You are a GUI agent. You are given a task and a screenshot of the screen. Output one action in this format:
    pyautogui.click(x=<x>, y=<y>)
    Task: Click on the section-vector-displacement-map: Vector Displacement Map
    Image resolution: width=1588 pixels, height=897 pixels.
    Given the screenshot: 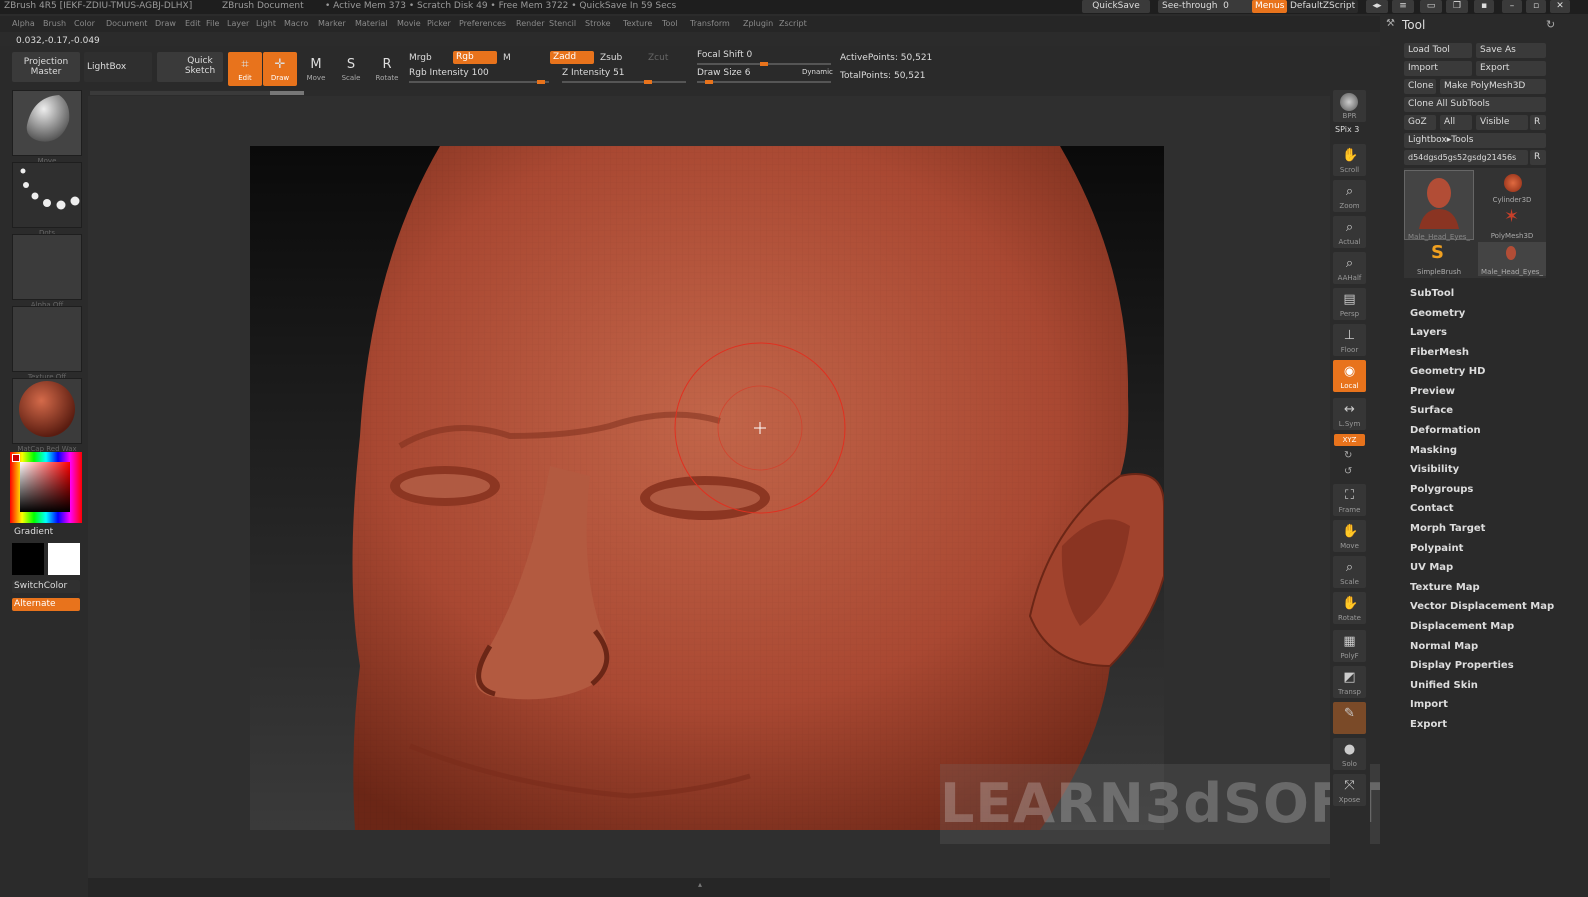 What is the action you would take?
    pyautogui.click(x=1482, y=606)
    